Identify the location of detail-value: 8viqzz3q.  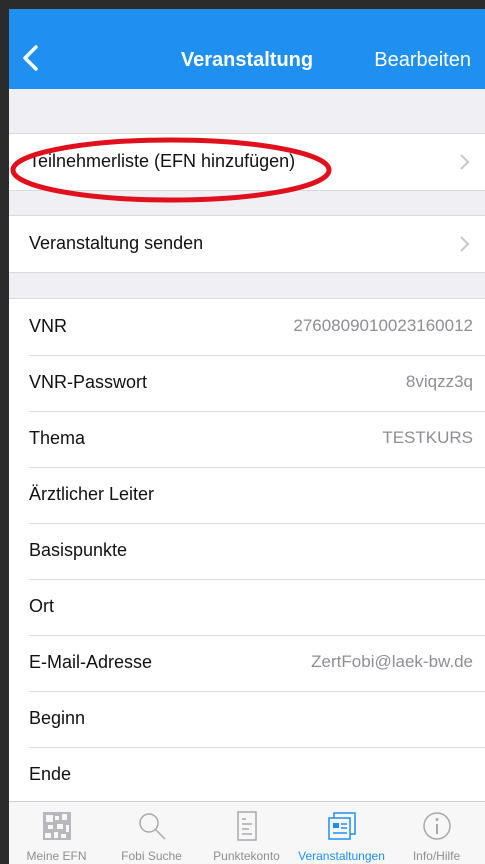
(439, 381).